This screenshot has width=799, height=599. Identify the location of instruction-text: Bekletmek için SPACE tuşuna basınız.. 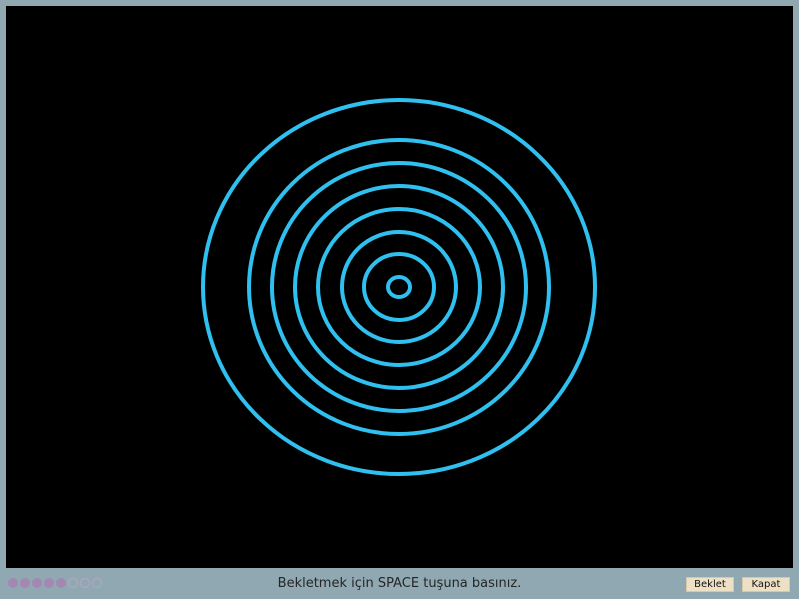
(399, 583).